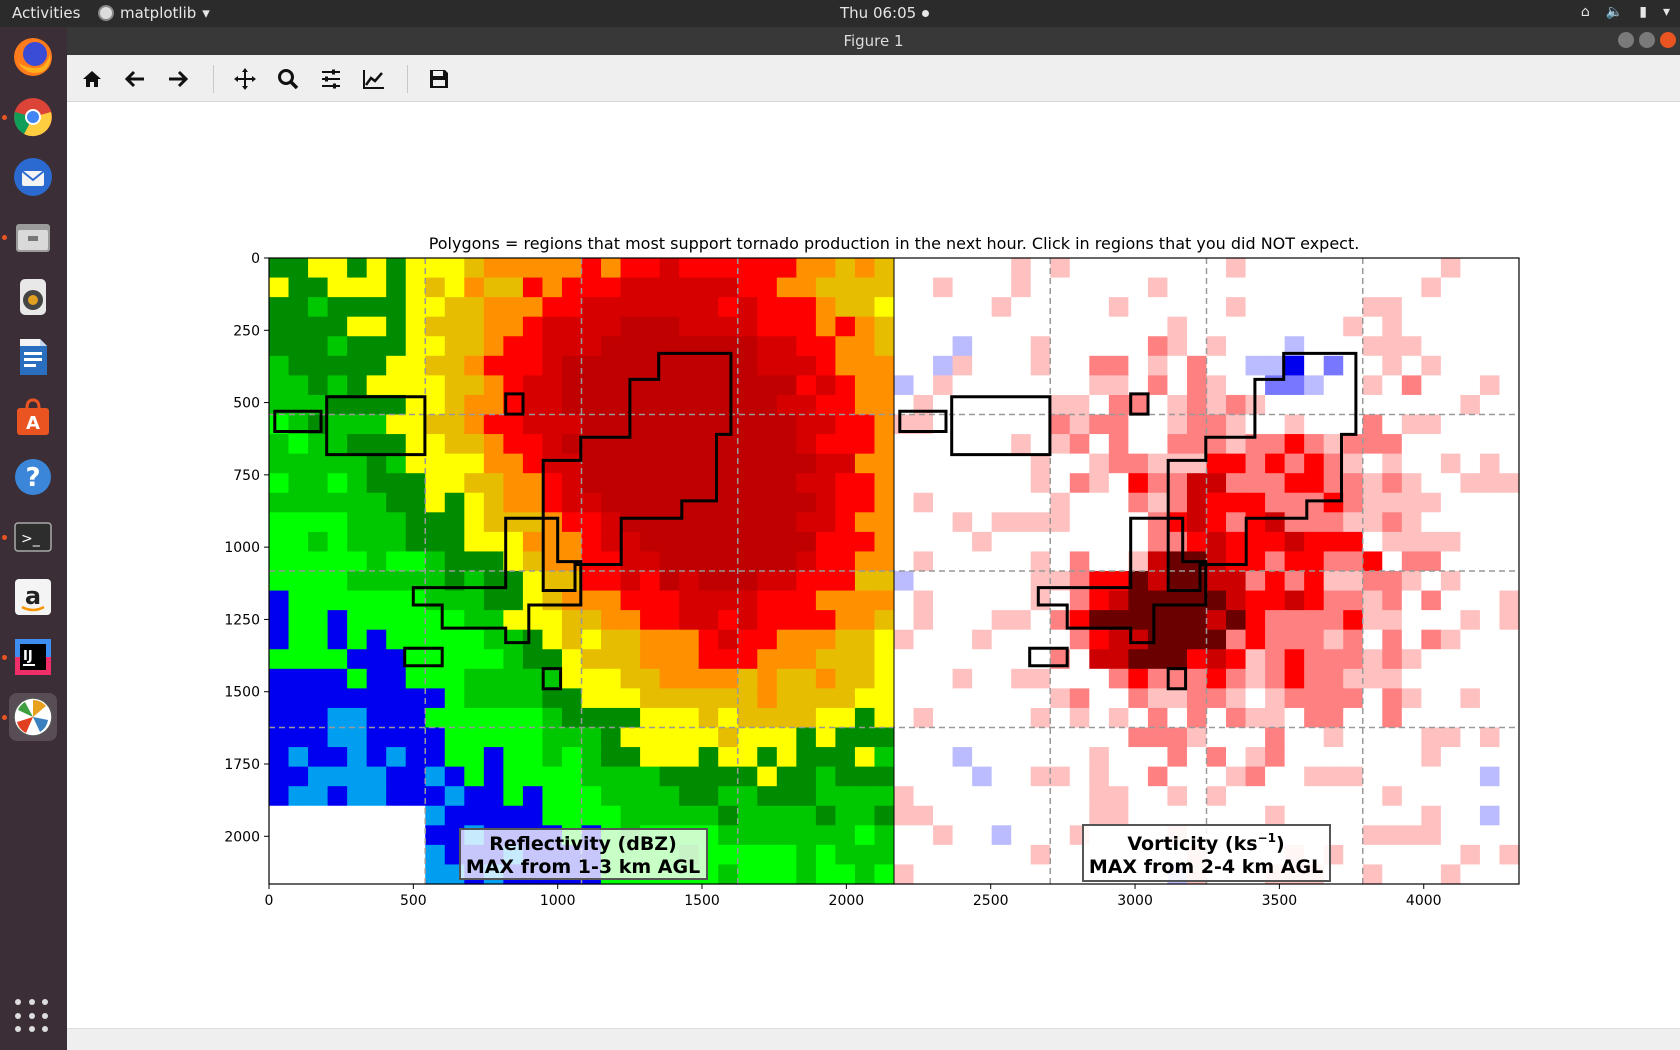 The width and height of the screenshot is (1680, 1050). What do you see at coordinates (33, 177) in the screenshot?
I see `thunderbird-icon` at bounding box center [33, 177].